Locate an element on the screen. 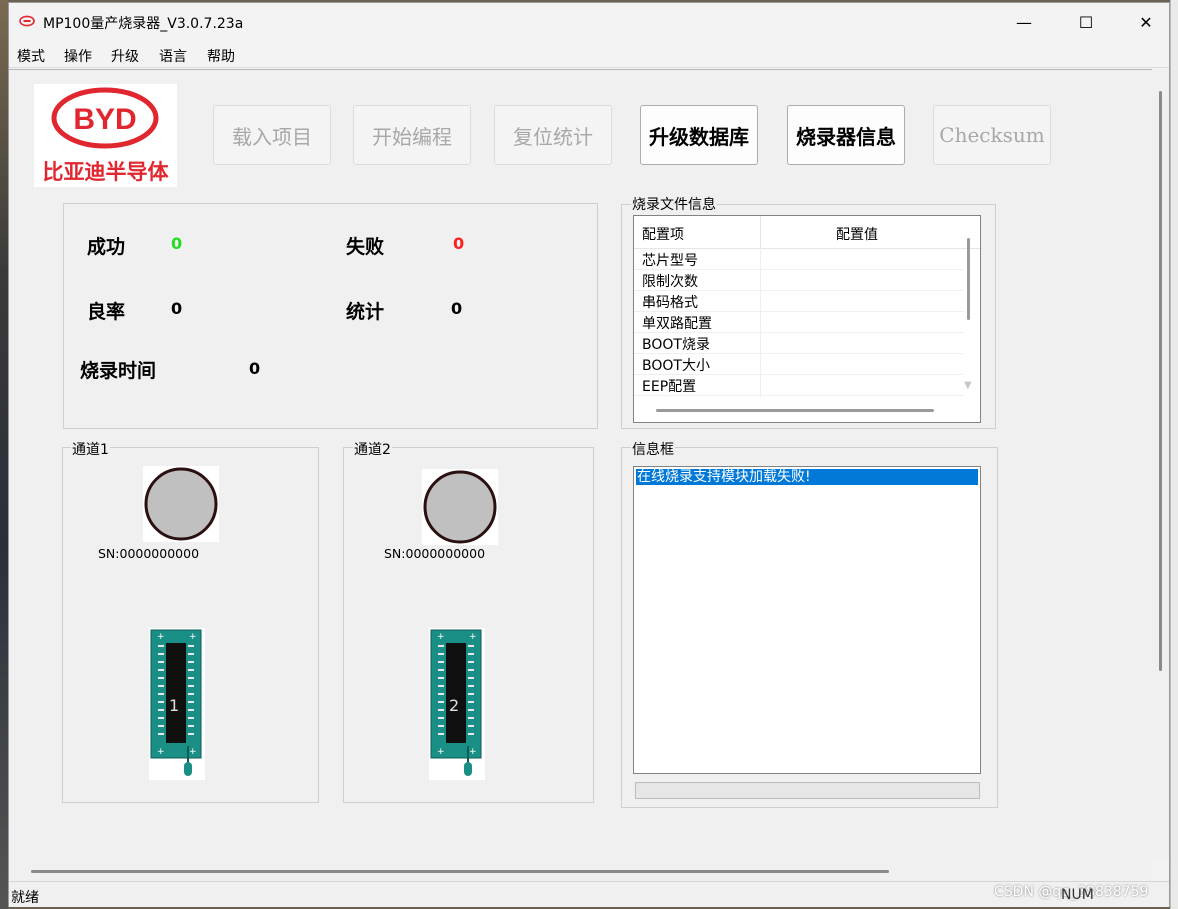 The image size is (1178, 909). list-item: BOOT烧录 is located at coordinates (799, 343).